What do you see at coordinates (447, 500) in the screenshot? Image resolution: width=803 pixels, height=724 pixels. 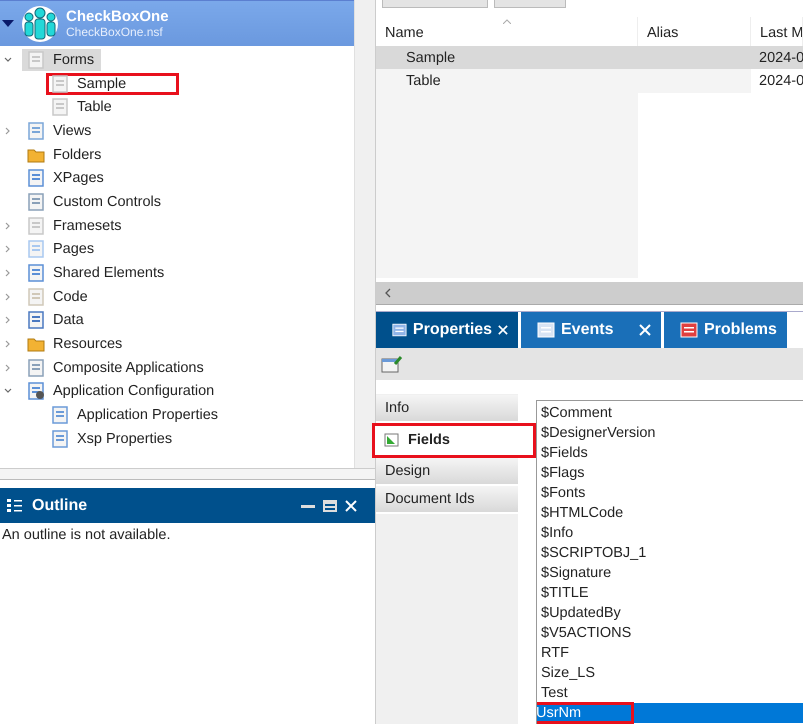 I see `side-tab: Document Ids` at bounding box center [447, 500].